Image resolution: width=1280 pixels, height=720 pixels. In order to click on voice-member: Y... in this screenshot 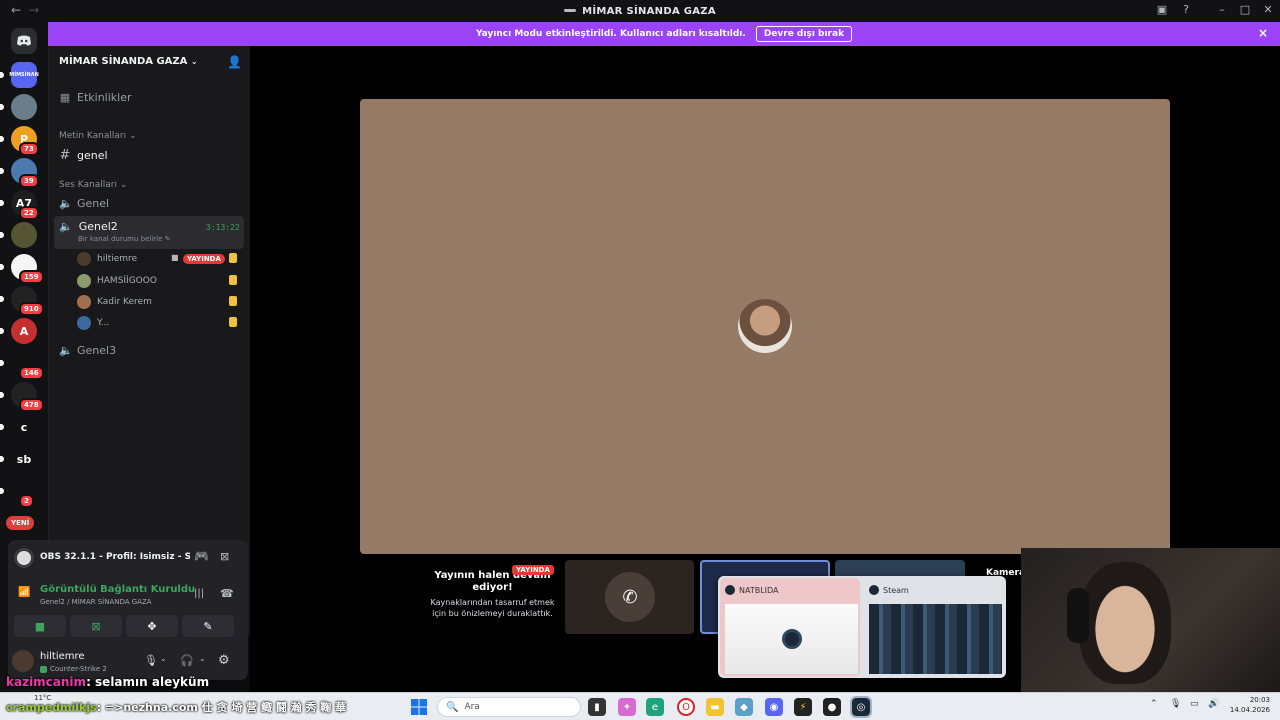, I will do `click(93, 323)`.